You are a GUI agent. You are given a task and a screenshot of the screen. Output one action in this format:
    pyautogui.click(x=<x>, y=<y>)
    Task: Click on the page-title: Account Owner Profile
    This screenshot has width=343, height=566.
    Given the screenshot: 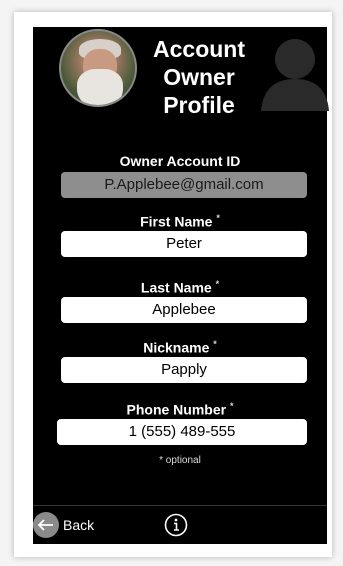 What is the action you would take?
    pyautogui.click(x=199, y=77)
    